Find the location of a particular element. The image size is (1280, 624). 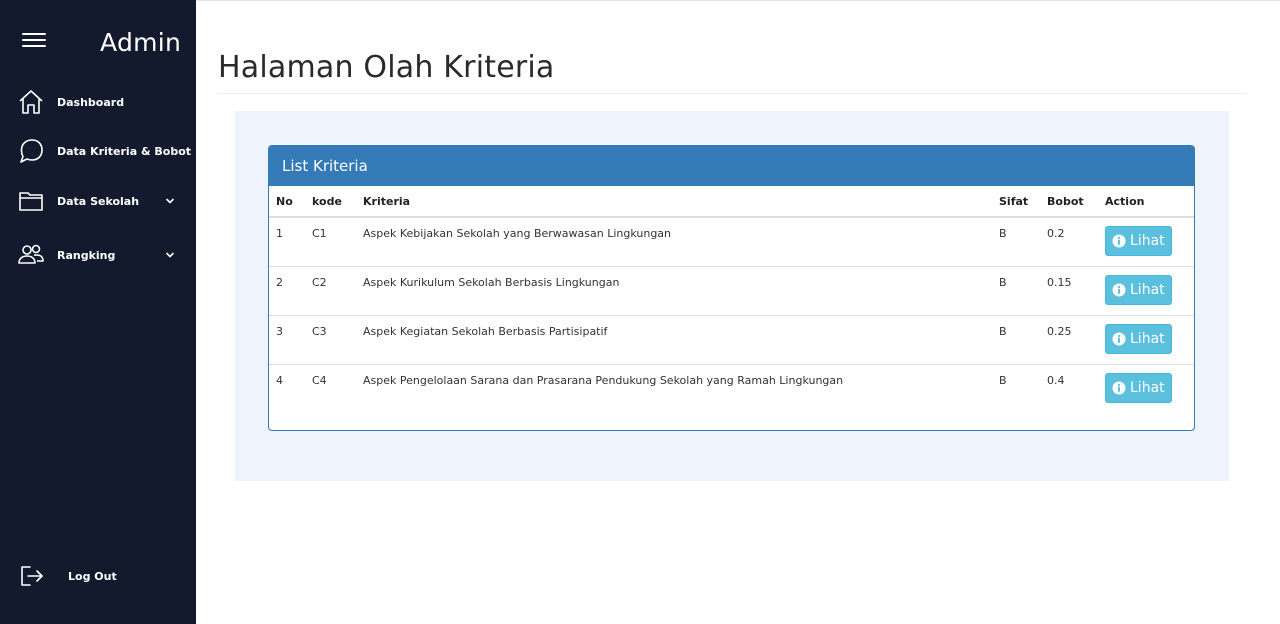

logout-button: Log Out is located at coordinates (98, 576).